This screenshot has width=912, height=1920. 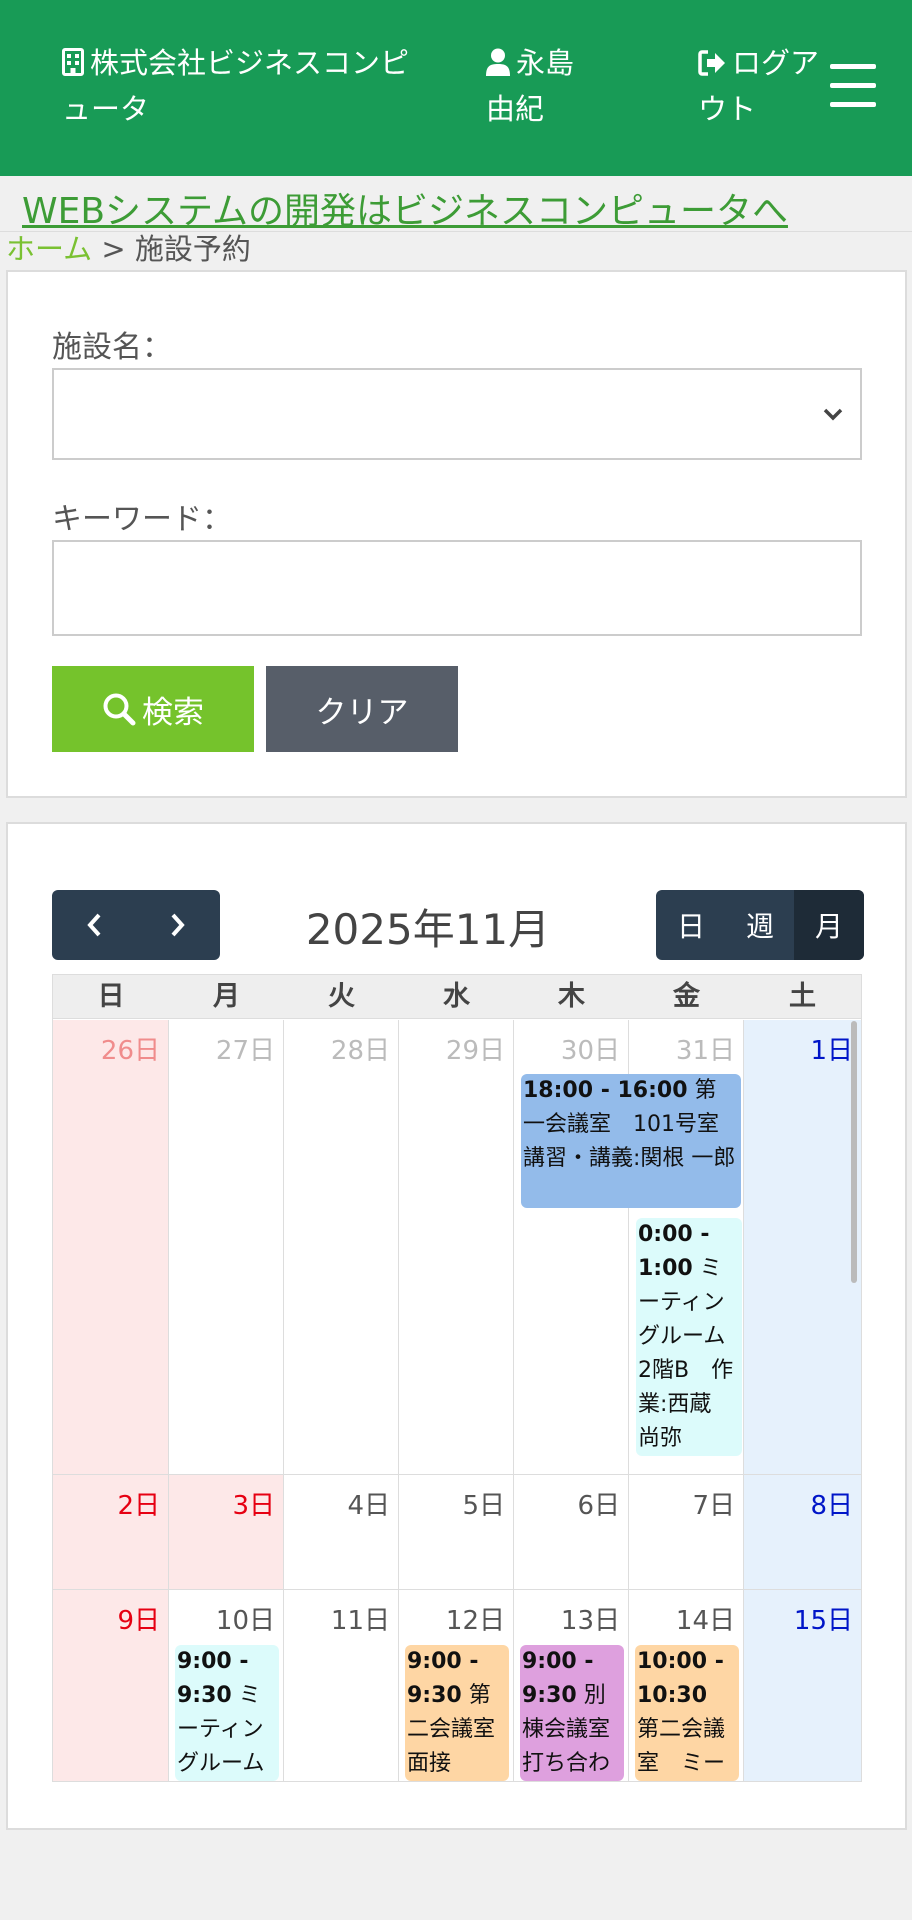 I want to click on search-button: 検索, so click(x=153, y=709).